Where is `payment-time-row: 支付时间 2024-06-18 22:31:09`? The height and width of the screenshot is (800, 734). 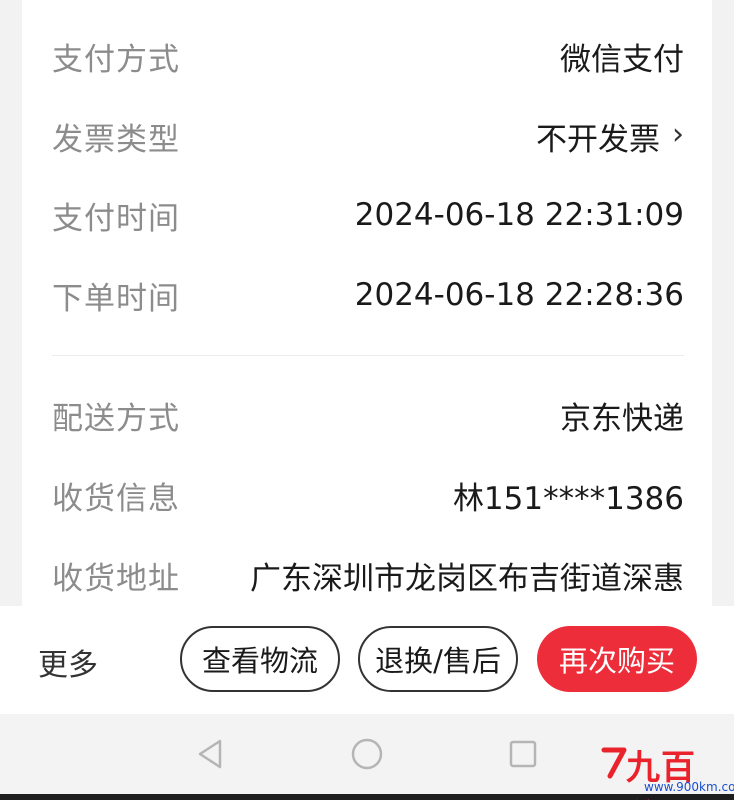 payment-time-row: 支付时间 2024-06-18 22:31:09 is located at coordinates (368, 215).